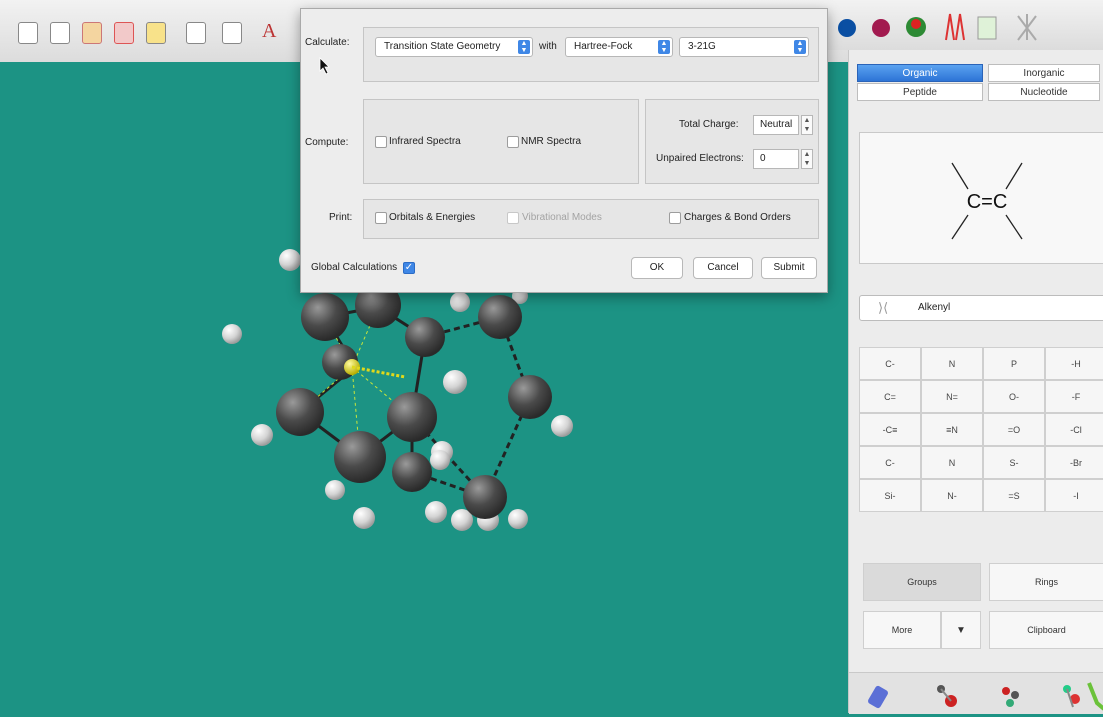  I want to click on fragment-button: -C≡, so click(890, 429).